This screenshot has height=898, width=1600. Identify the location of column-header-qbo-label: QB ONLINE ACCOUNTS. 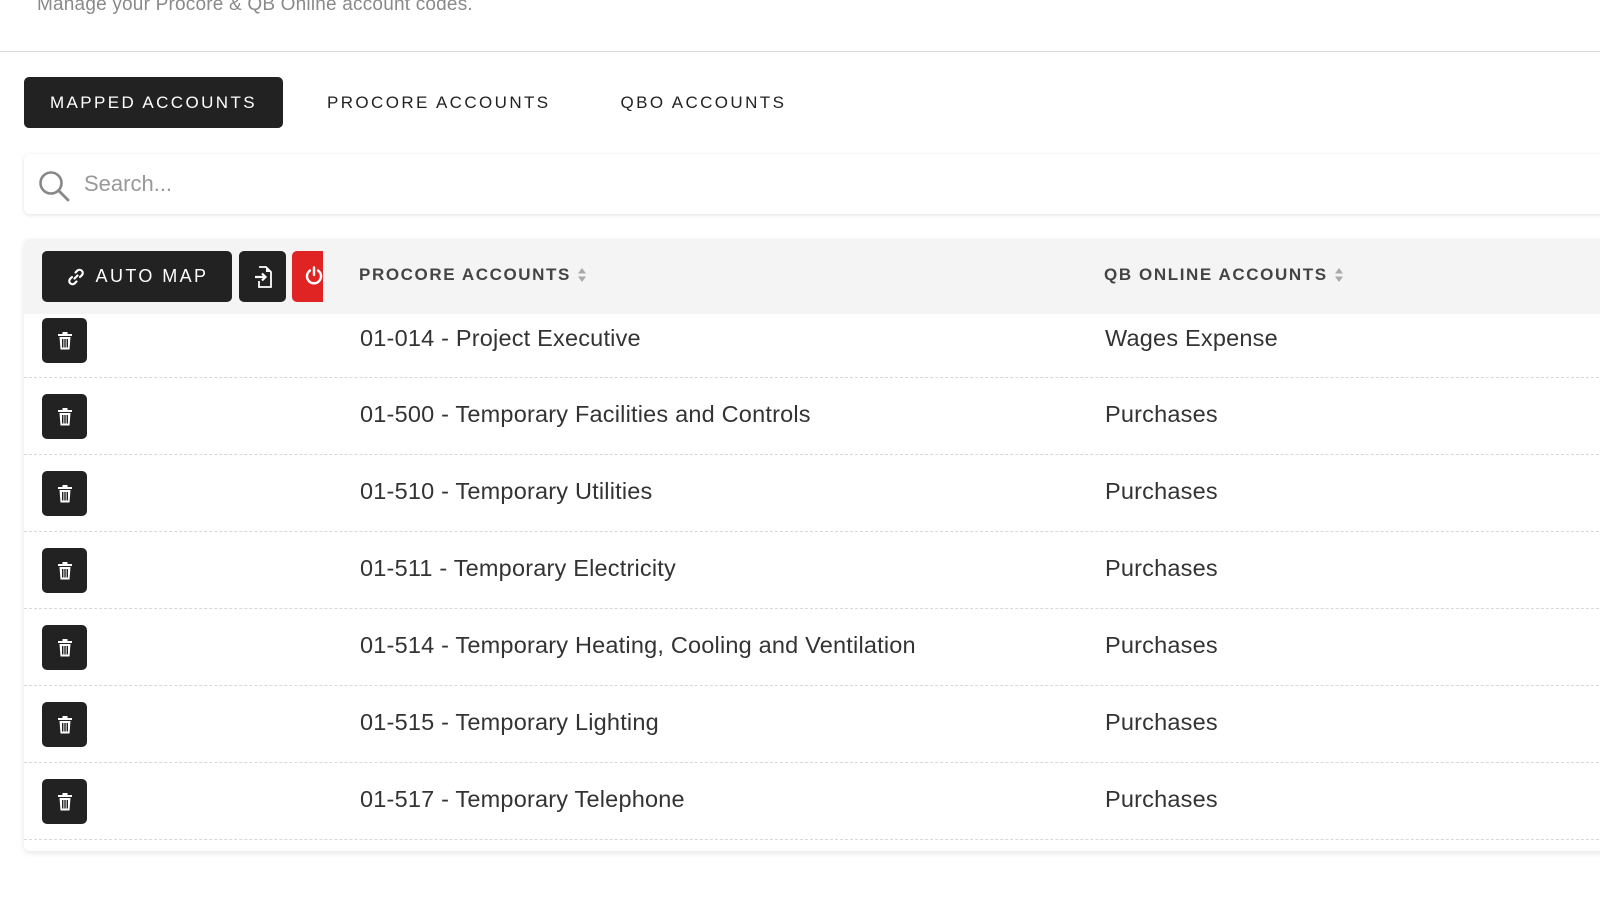
(1216, 274).